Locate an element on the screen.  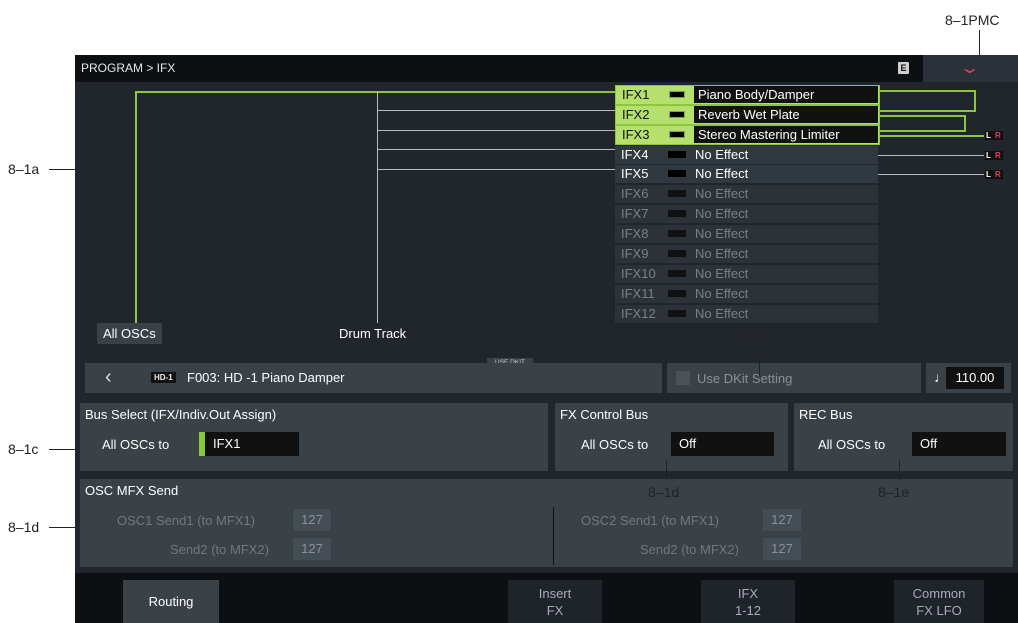
callout-b-line is located at coordinates (759, 361).